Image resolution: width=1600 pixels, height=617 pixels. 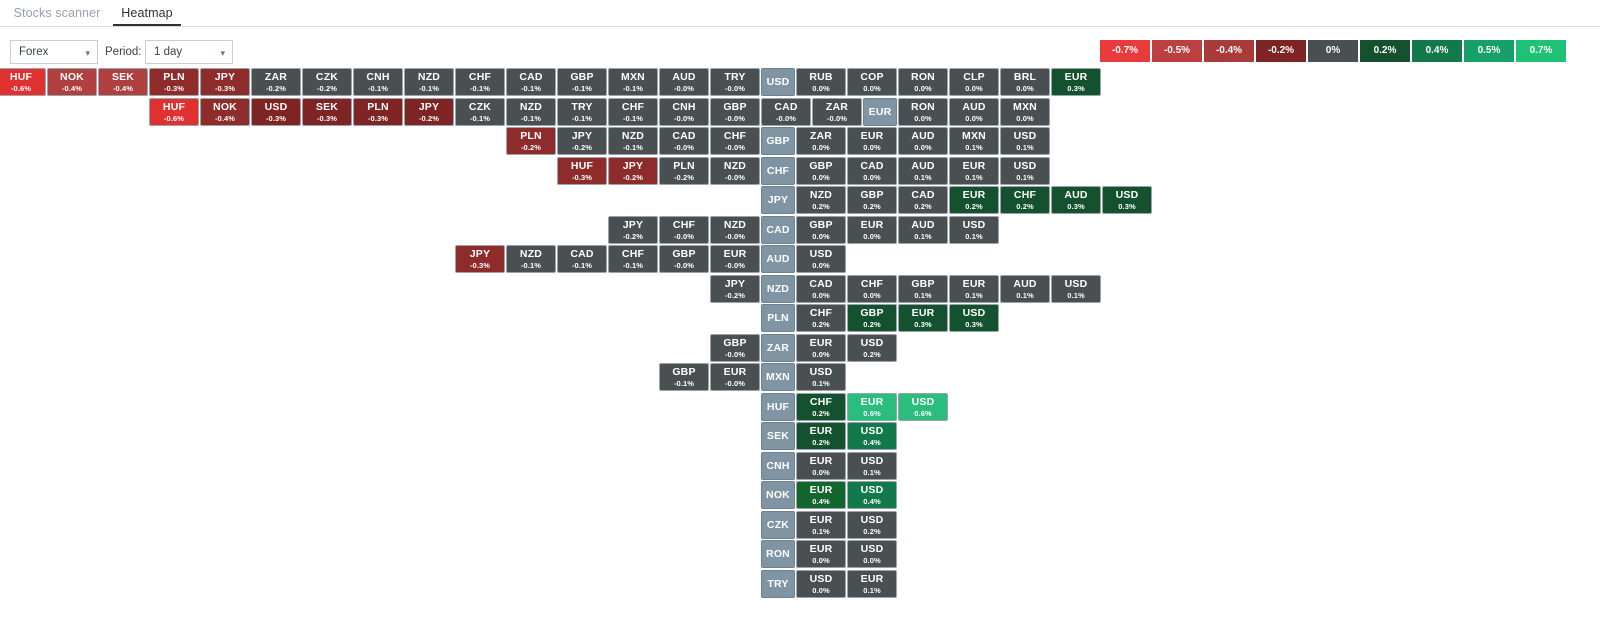 I want to click on heatmap-cell-gbp-eur: EUR 0.0%, so click(x=872, y=141).